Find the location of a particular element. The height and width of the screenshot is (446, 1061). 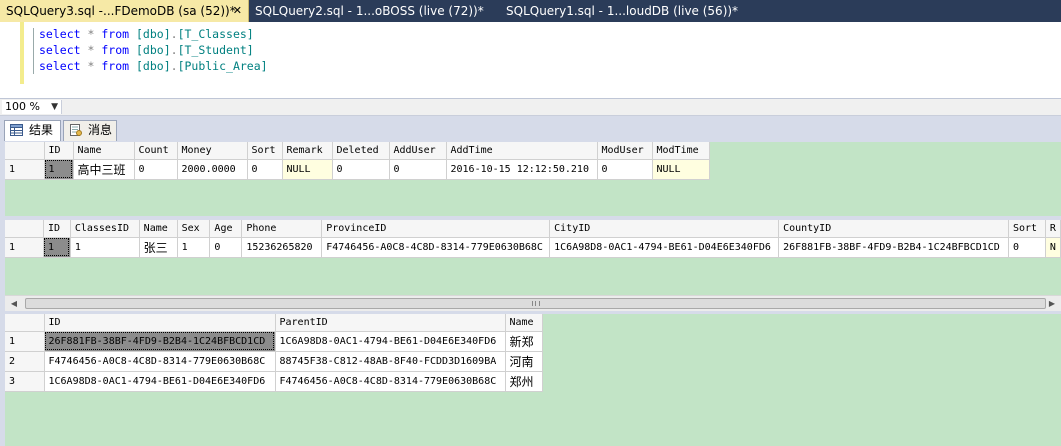

tab-results: 结果 is located at coordinates (32, 130).